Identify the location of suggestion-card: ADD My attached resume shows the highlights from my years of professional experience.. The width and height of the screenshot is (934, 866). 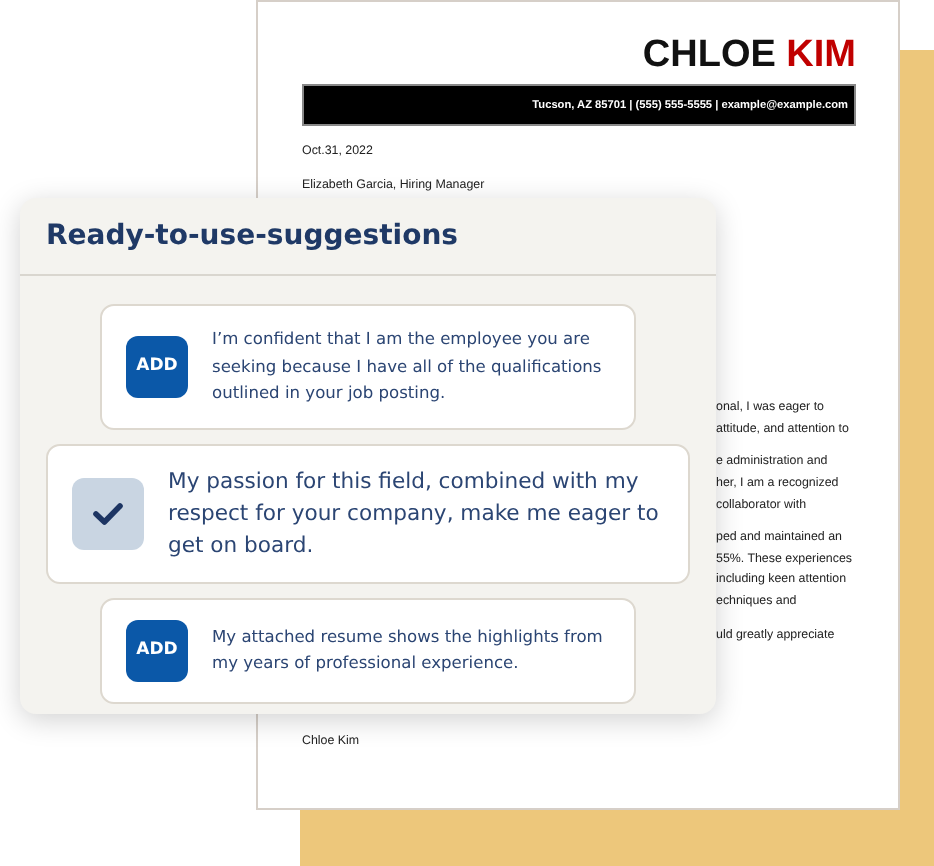
(368, 650).